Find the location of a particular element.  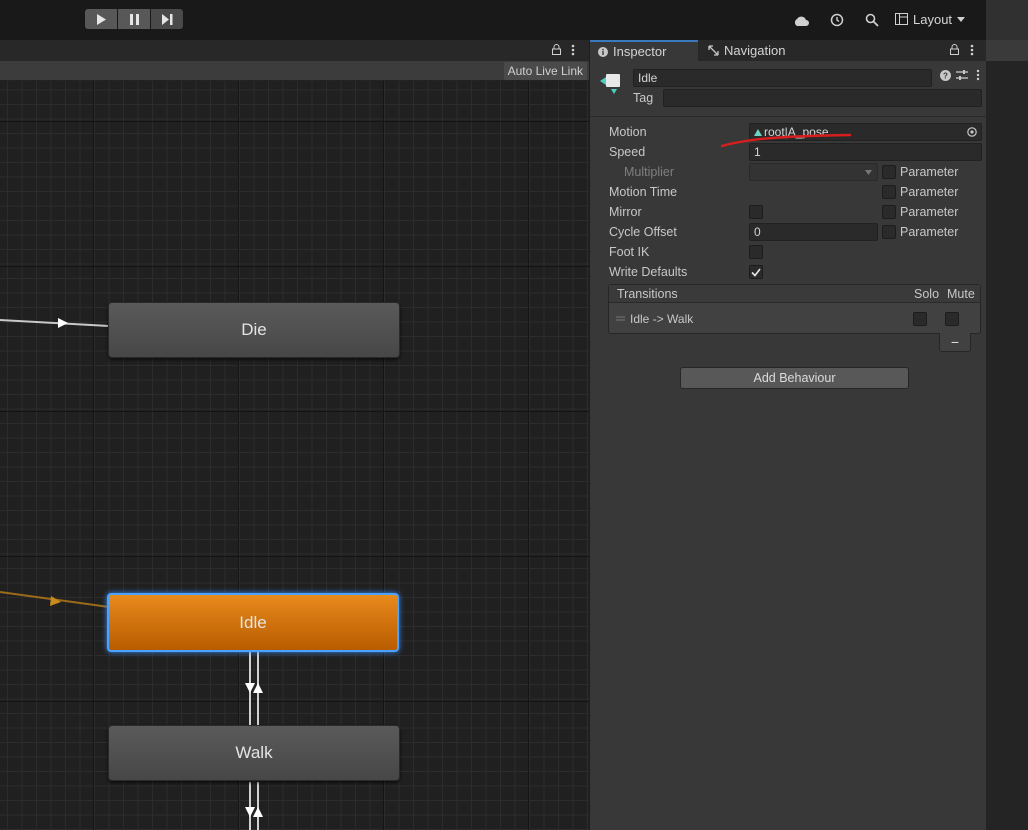

layout-dropdown: Layout is located at coordinates (936, 19).